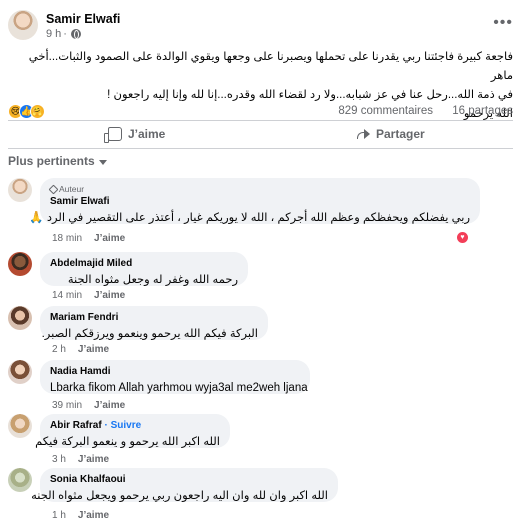 Image resolution: width=521 pixels, height=523 pixels. I want to click on love-reaction-icon: ♥, so click(462, 237).